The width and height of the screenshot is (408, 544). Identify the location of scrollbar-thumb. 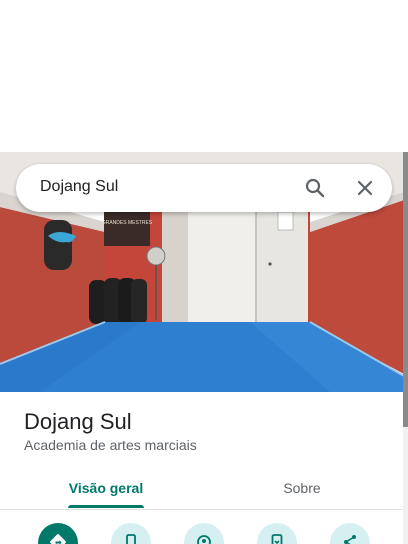
(405, 289).